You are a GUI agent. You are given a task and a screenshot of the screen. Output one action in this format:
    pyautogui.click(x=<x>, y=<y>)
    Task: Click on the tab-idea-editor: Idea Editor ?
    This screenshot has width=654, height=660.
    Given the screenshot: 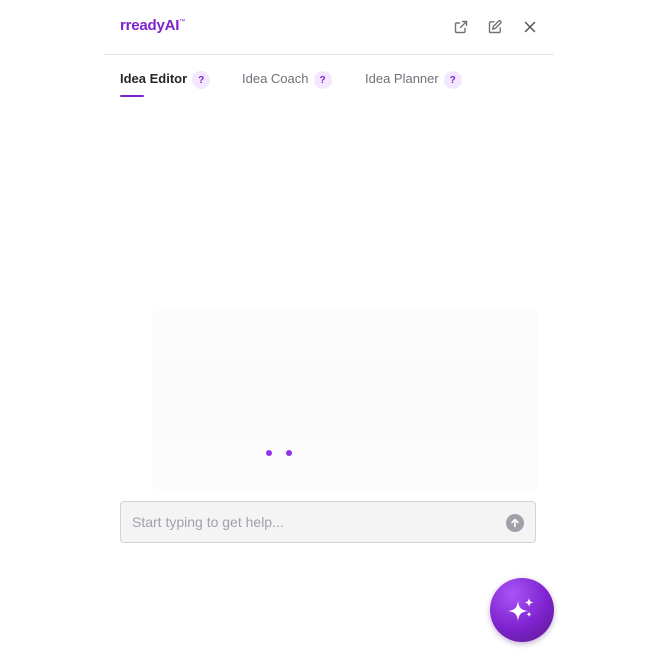 What is the action you would take?
    pyautogui.click(x=165, y=83)
    